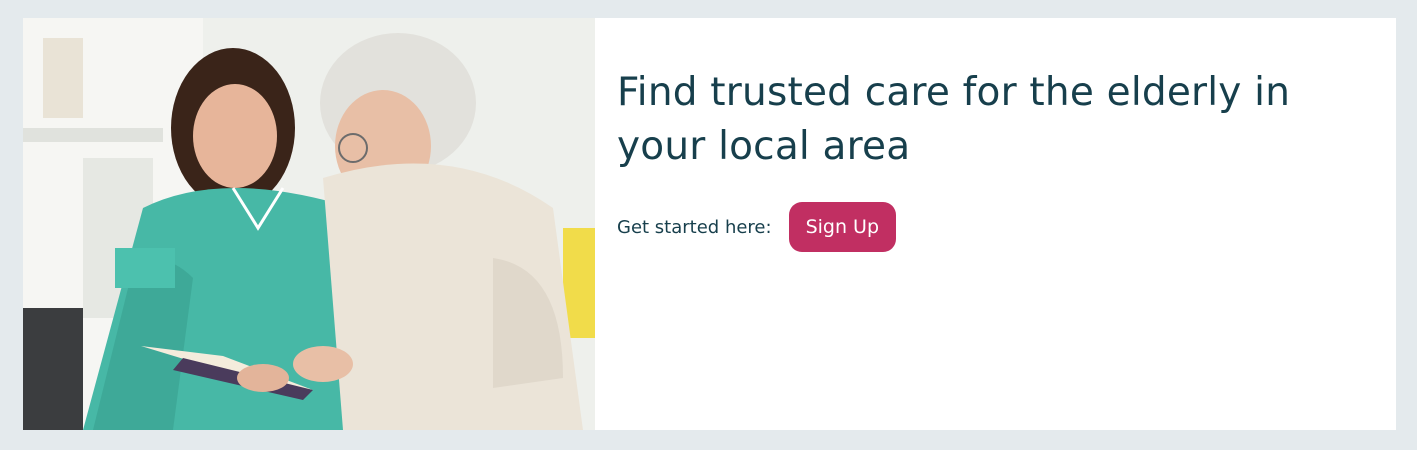  I want to click on sign-up-button: Sign Up, so click(842, 227).